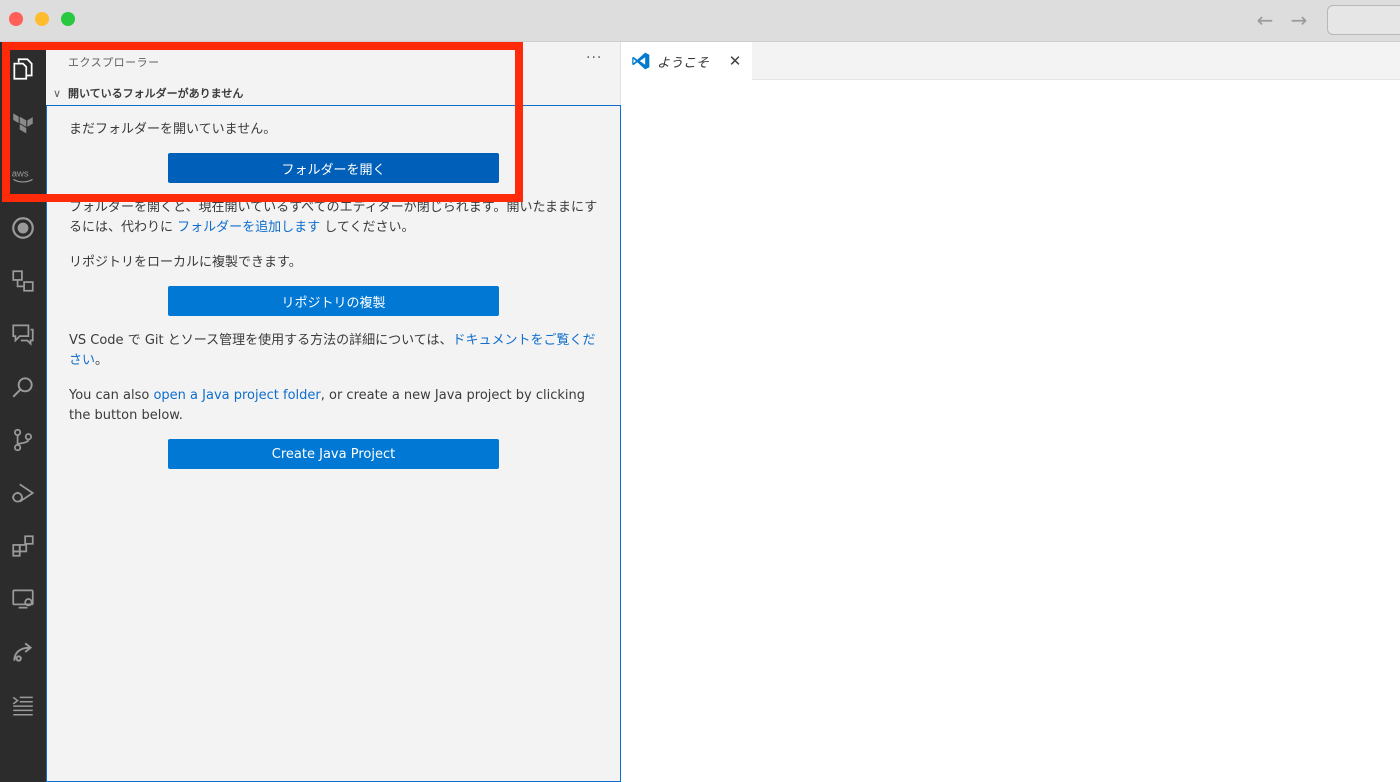 This screenshot has width=1400, height=782. I want to click on create-java-project-button: Create Java Project, so click(333, 454).